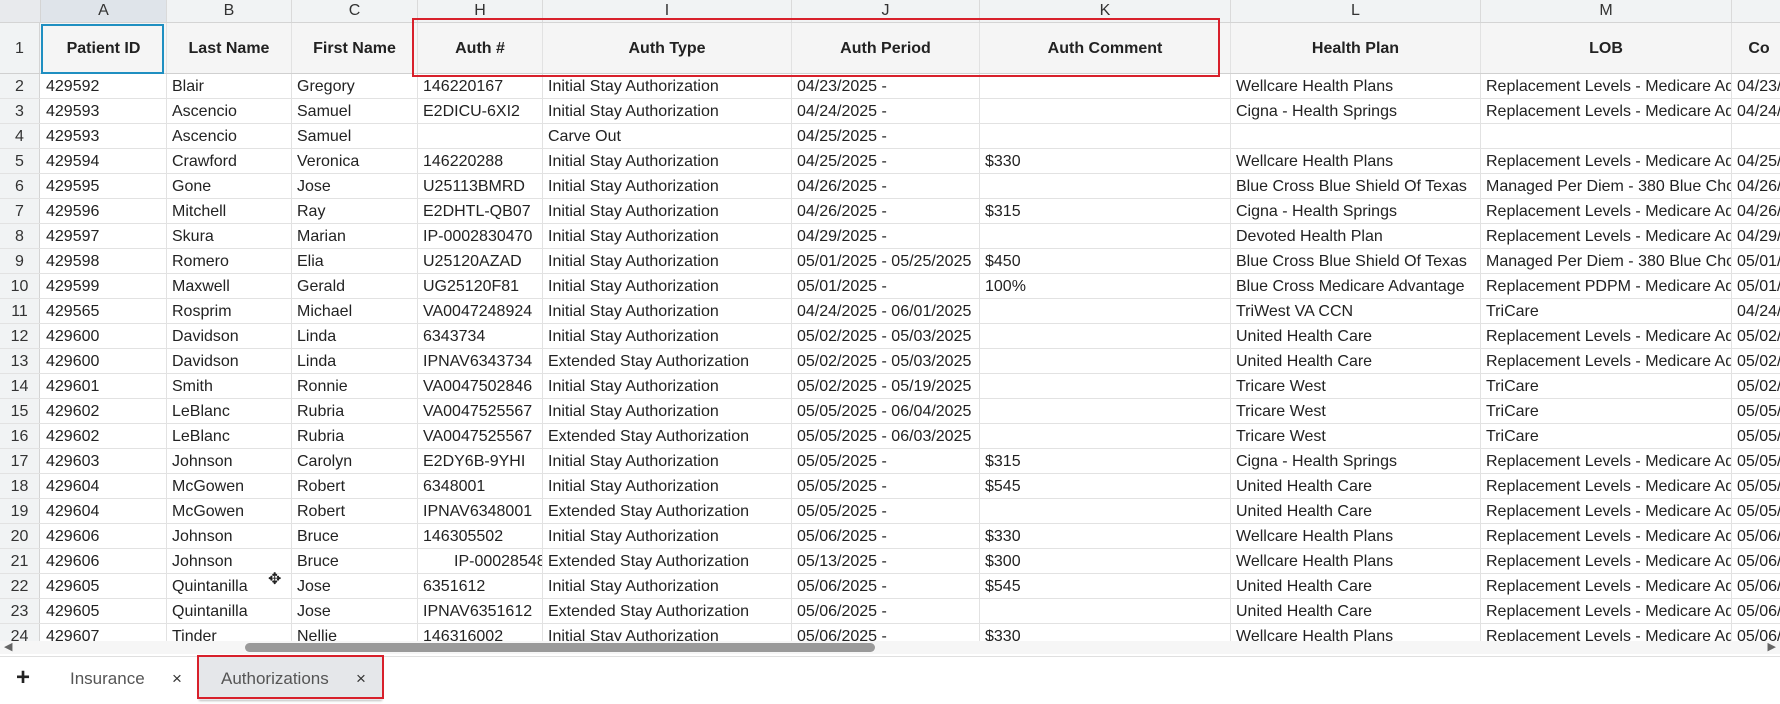 This screenshot has height=704, width=1780. What do you see at coordinates (890, 647) in the screenshot?
I see `horizontal-scrollbar: ◀ ▶` at bounding box center [890, 647].